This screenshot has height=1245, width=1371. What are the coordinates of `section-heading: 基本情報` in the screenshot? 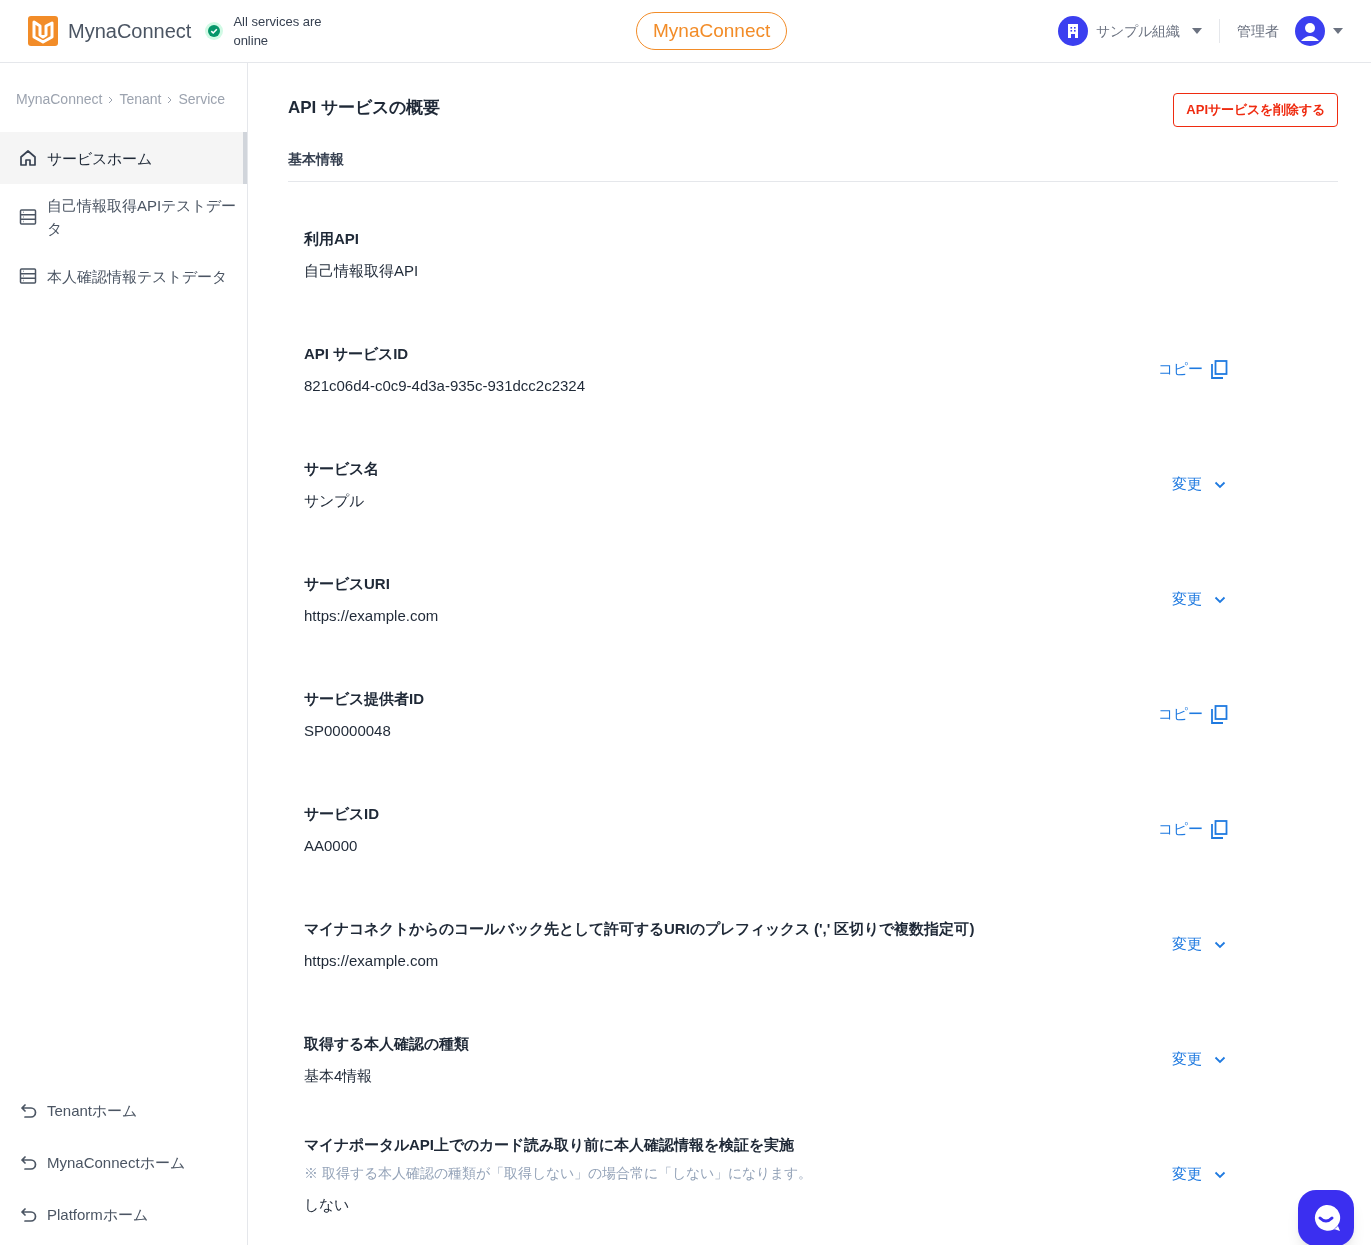 It's located at (316, 159).